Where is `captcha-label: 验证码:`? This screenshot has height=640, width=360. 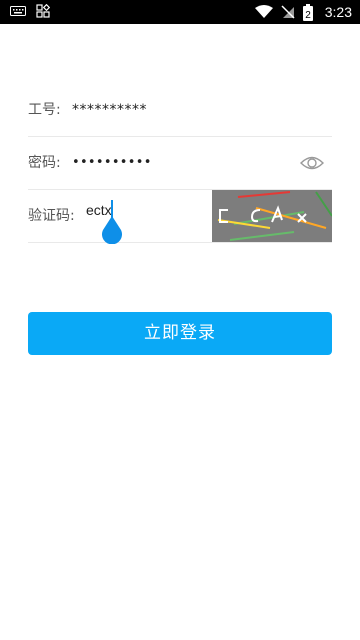 captcha-label: 验证码: is located at coordinates (51, 216).